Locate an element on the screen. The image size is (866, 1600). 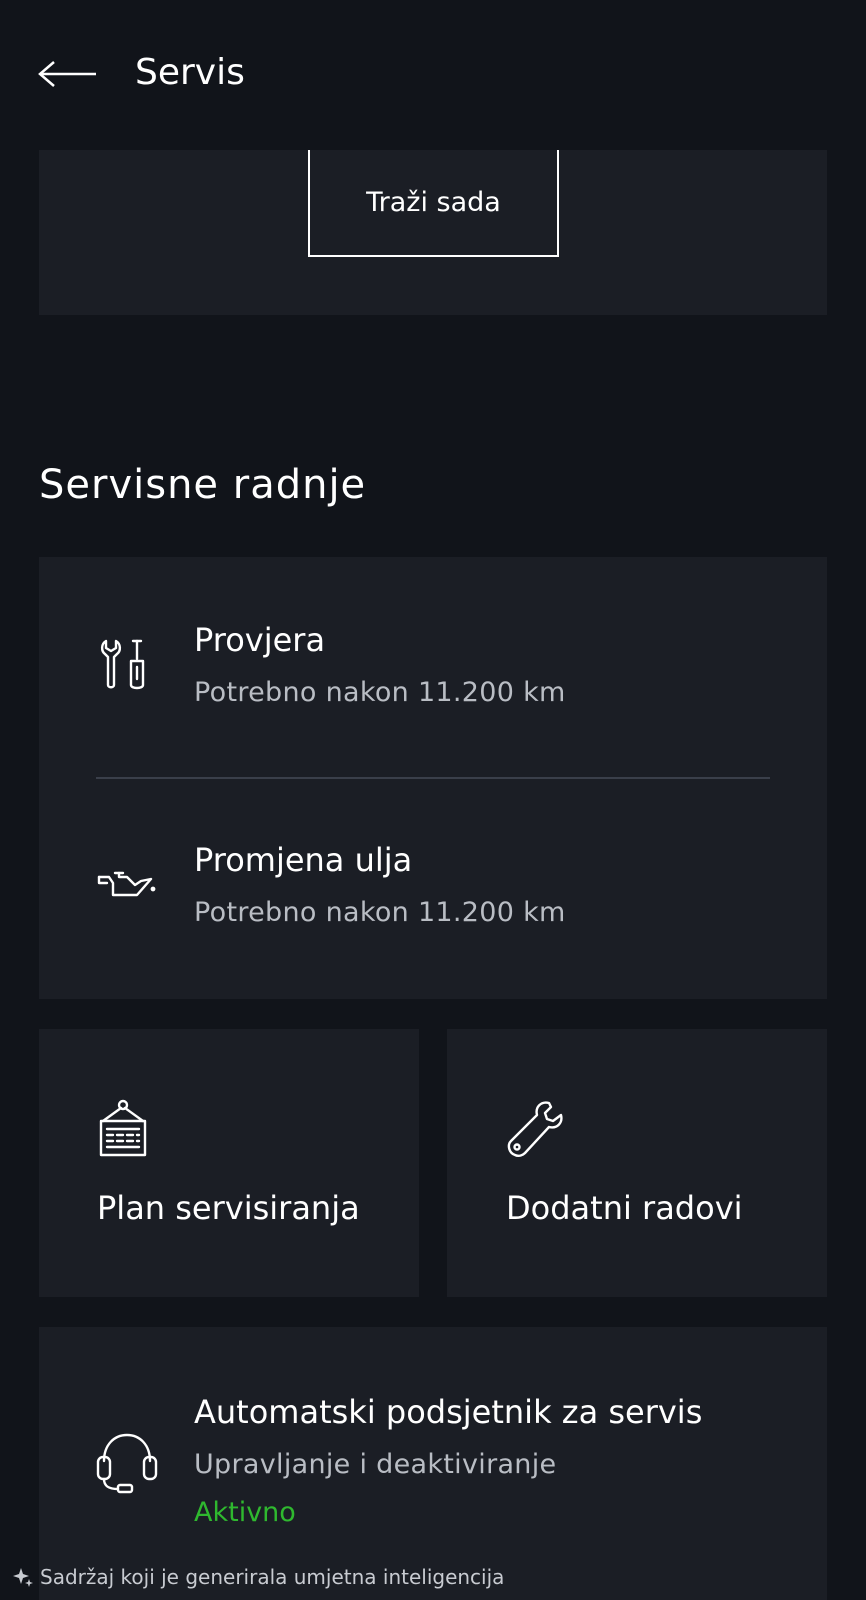
ai-sparkle-icon is located at coordinates (23, 1577).